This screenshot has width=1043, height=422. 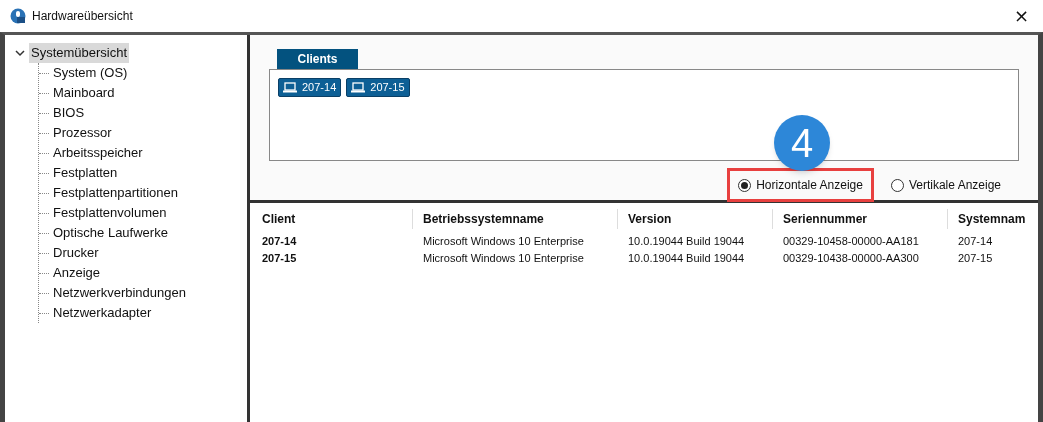 What do you see at coordinates (825, 219) in the screenshot?
I see `column-header: Seriennummer` at bounding box center [825, 219].